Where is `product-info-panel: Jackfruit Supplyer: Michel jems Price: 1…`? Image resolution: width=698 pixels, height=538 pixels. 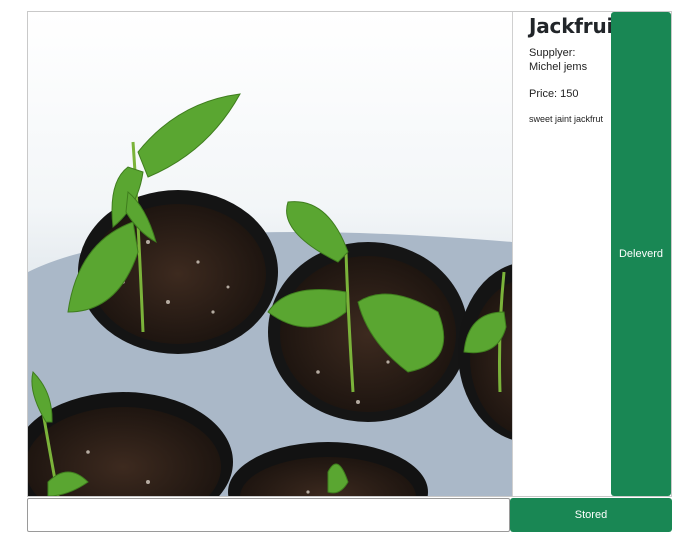 product-info-panel: Jackfruit Supplyer: Michel jems Price: 1… is located at coordinates (561, 254).